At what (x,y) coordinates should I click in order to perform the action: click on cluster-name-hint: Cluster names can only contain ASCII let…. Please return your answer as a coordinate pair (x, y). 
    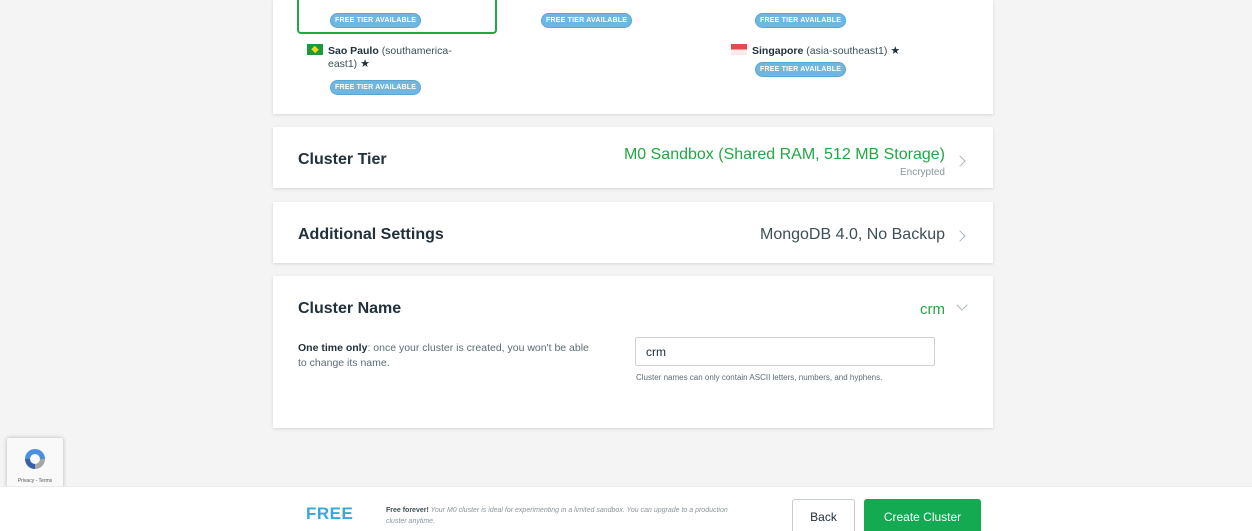
    Looking at the image, I should click on (759, 377).